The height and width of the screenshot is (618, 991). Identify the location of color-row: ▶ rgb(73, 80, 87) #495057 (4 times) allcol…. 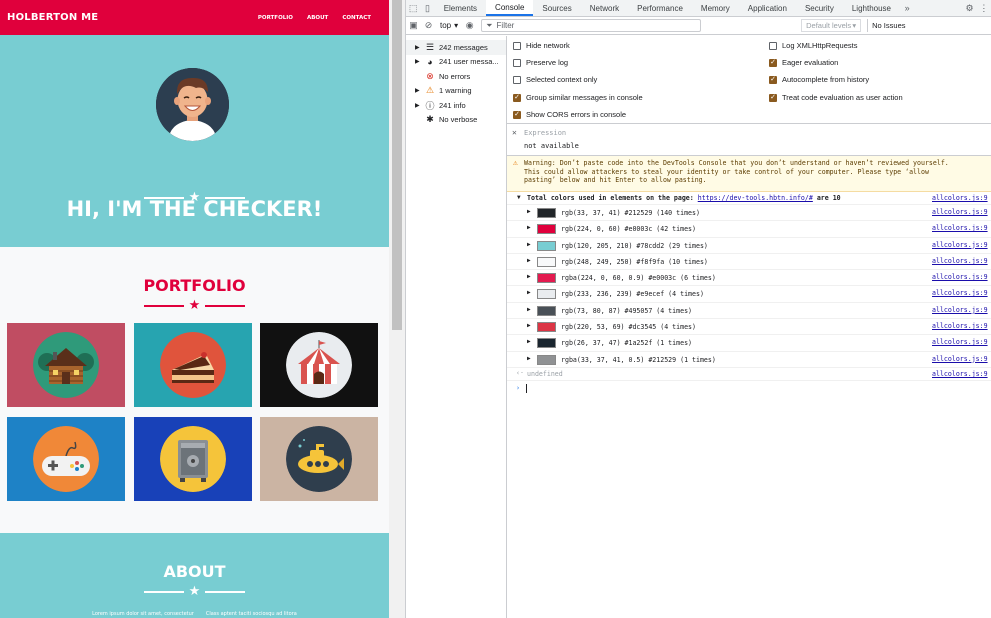
(749, 311).